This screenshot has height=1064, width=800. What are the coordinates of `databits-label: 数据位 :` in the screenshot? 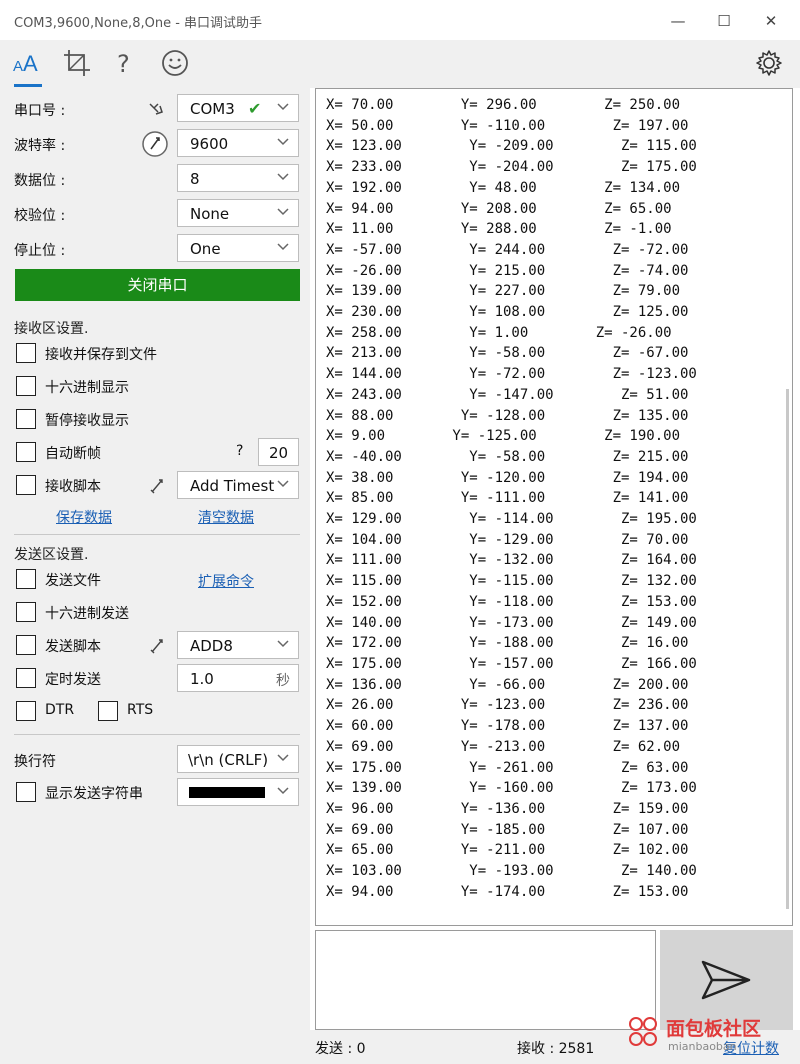 It's located at (40, 181).